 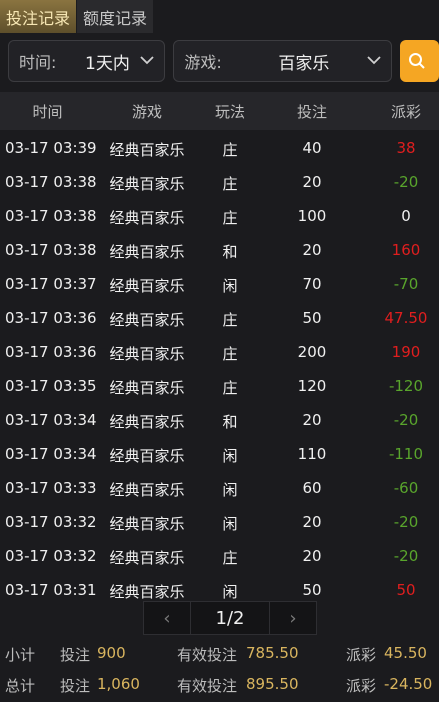 I want to click on page-indicator: 1/2, so click(x=230, y=618).